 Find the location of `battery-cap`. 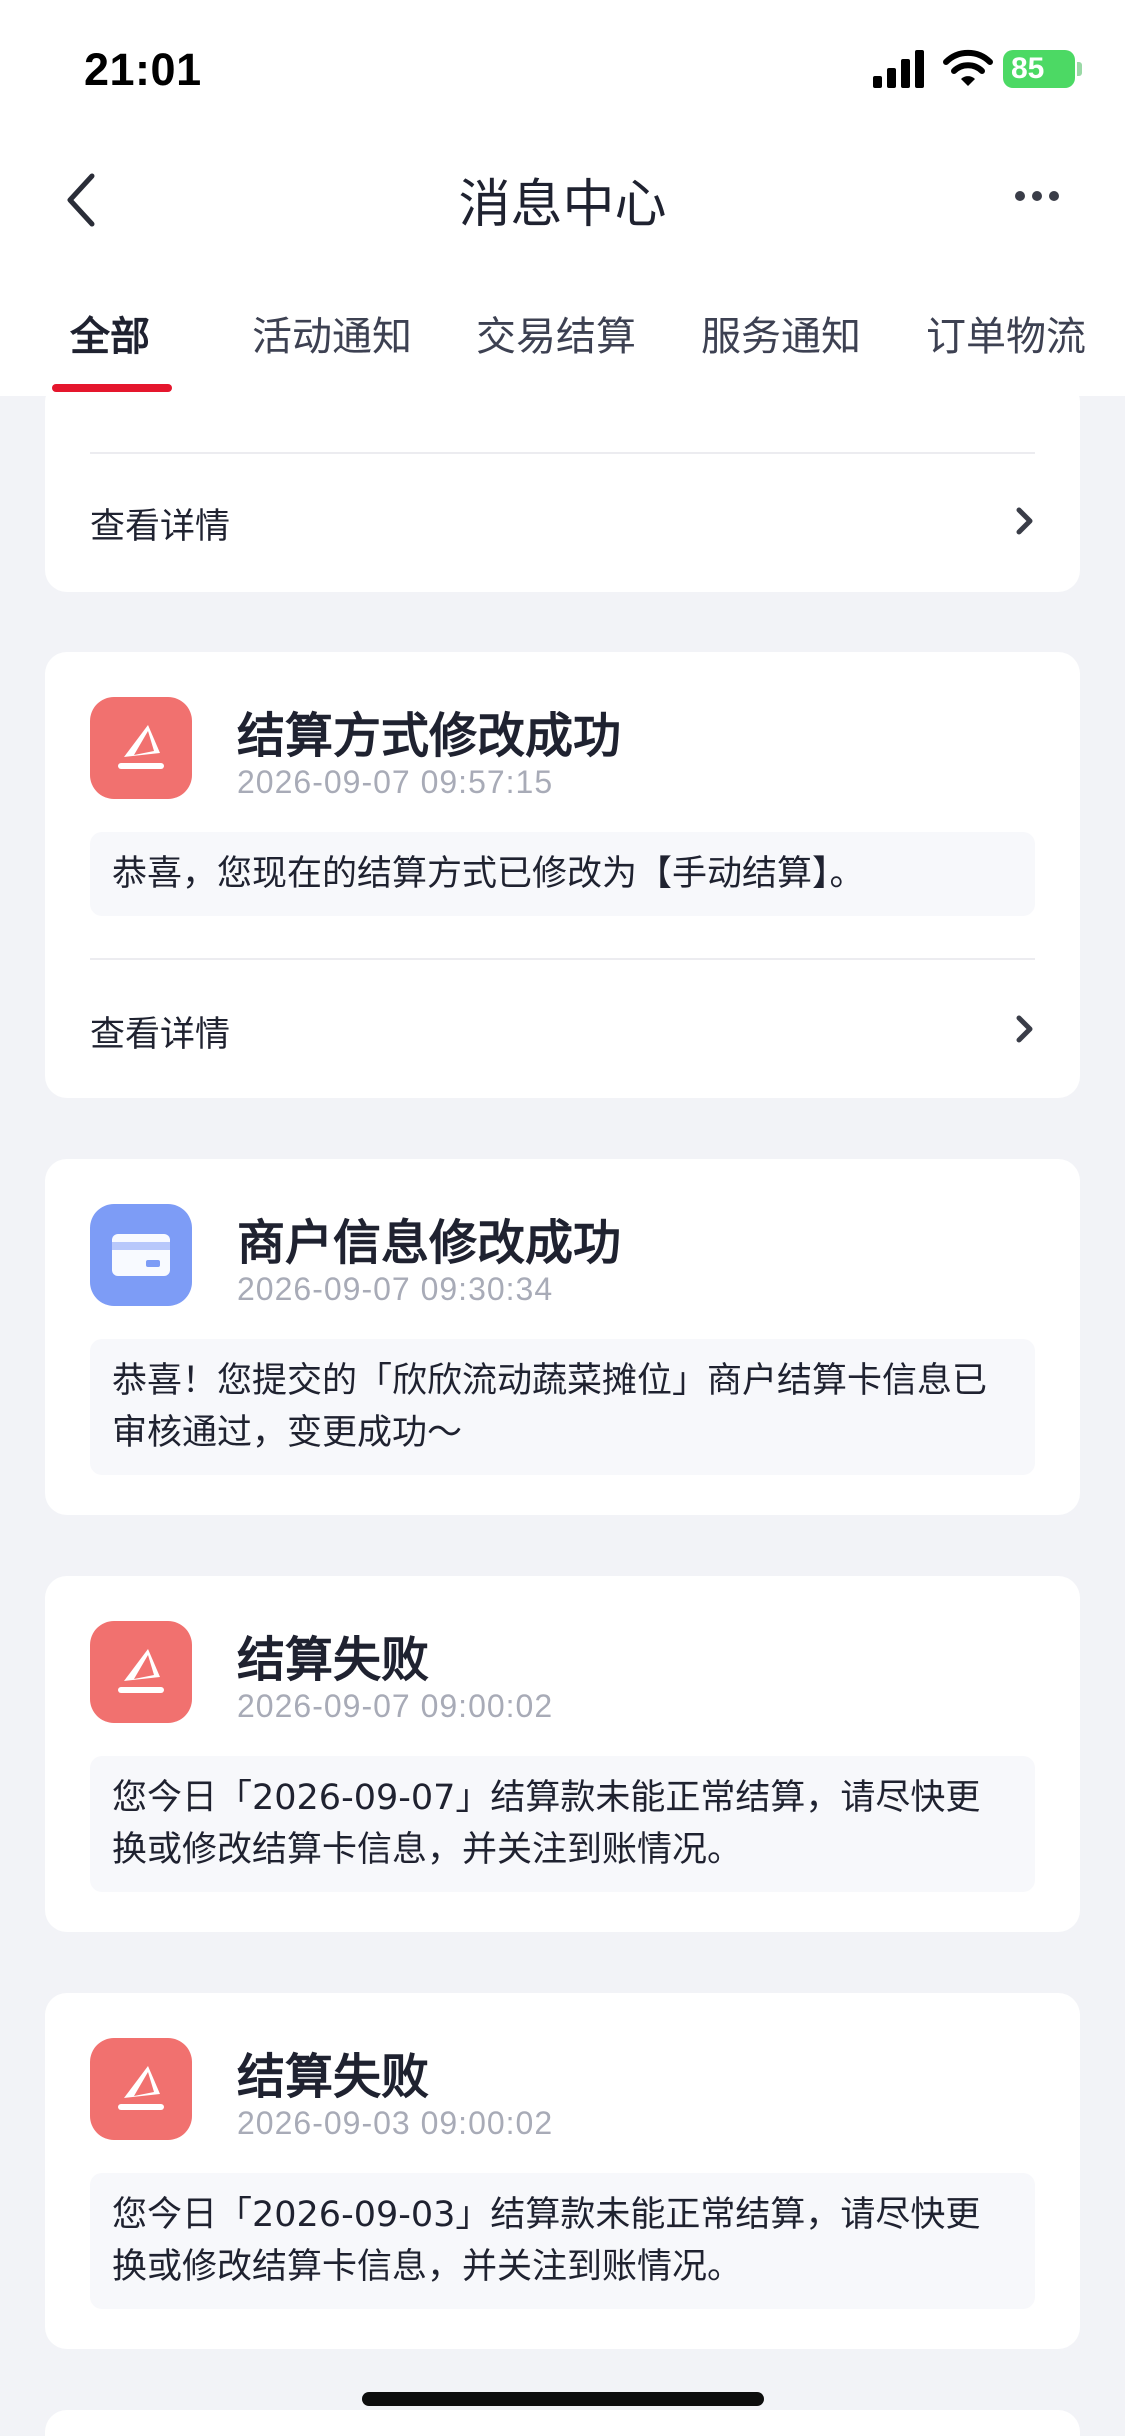

battery-cap is located at coordinates (1079, 69).